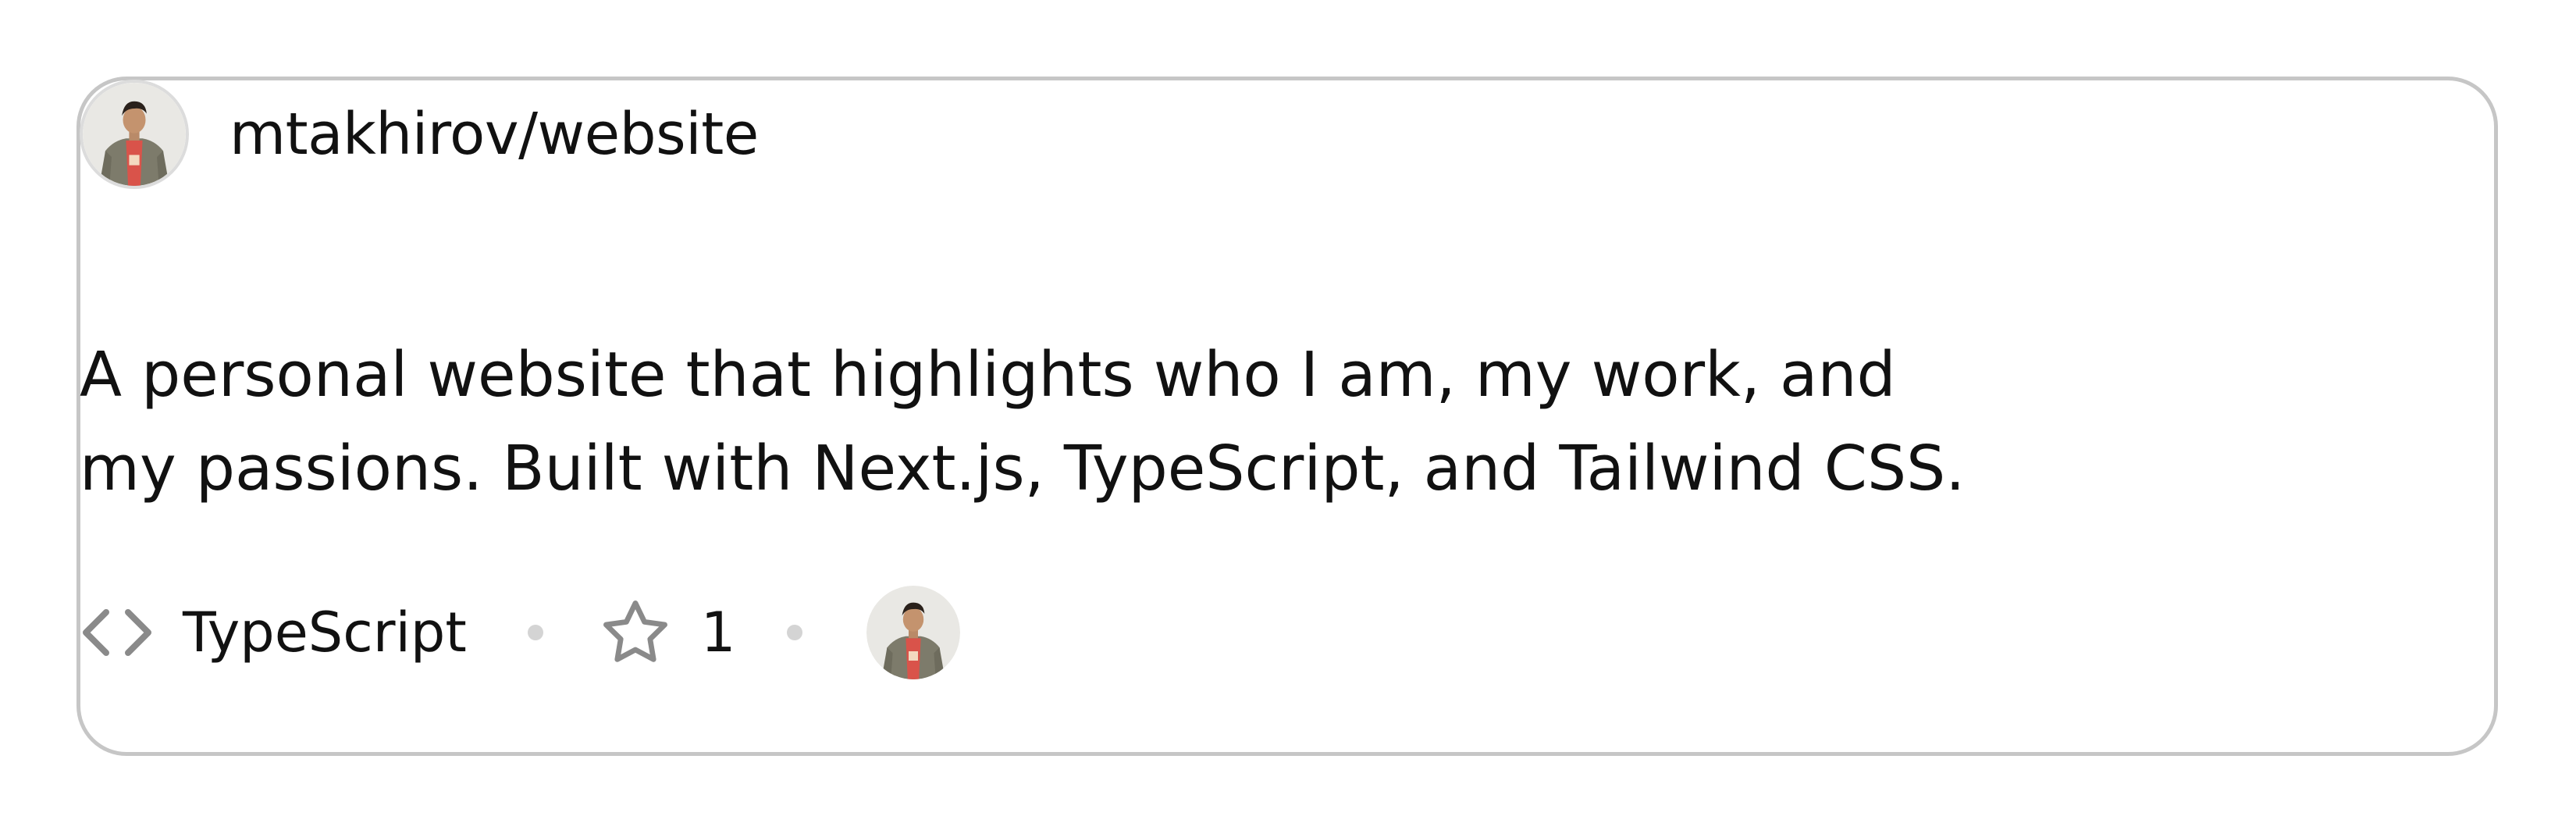  I want to click on repo-header: mtakhirov/website, so click(419, 135).